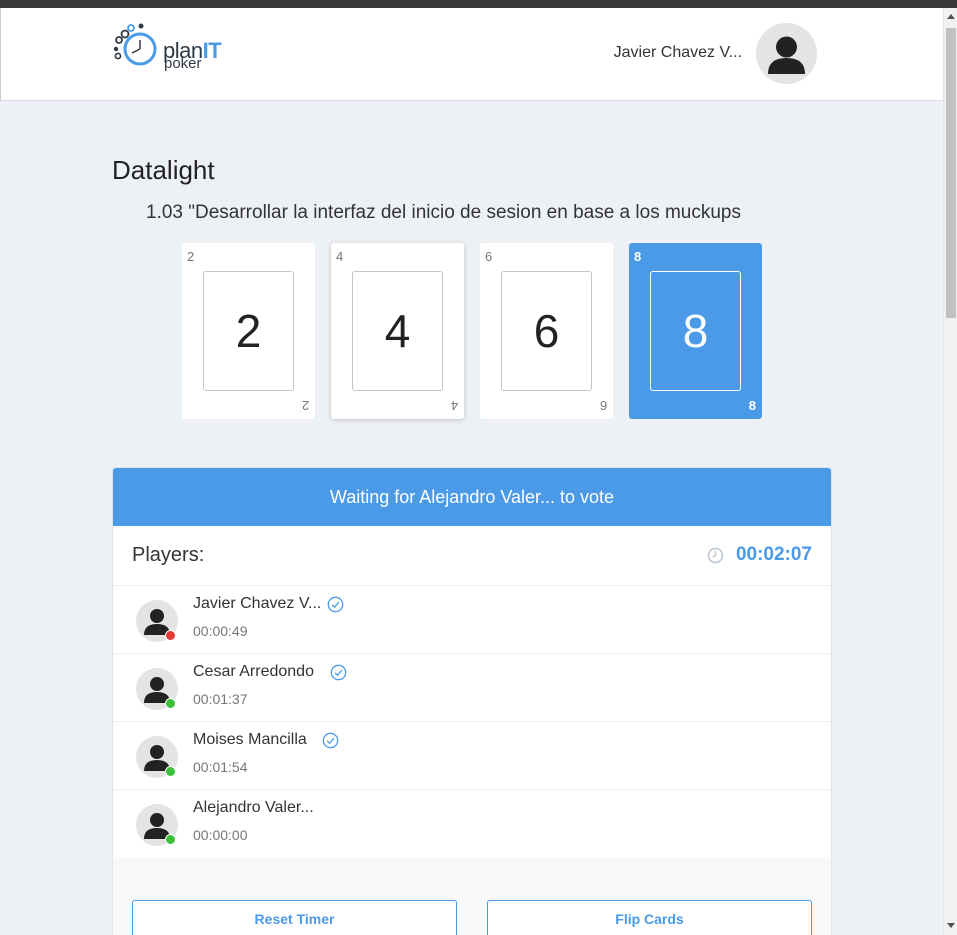 The height and width of the screenshot is (935, 957). What do you see at coordinates (715, 555) in the screenshot?
I see `clock-icon` at bounding box center [715, 555].